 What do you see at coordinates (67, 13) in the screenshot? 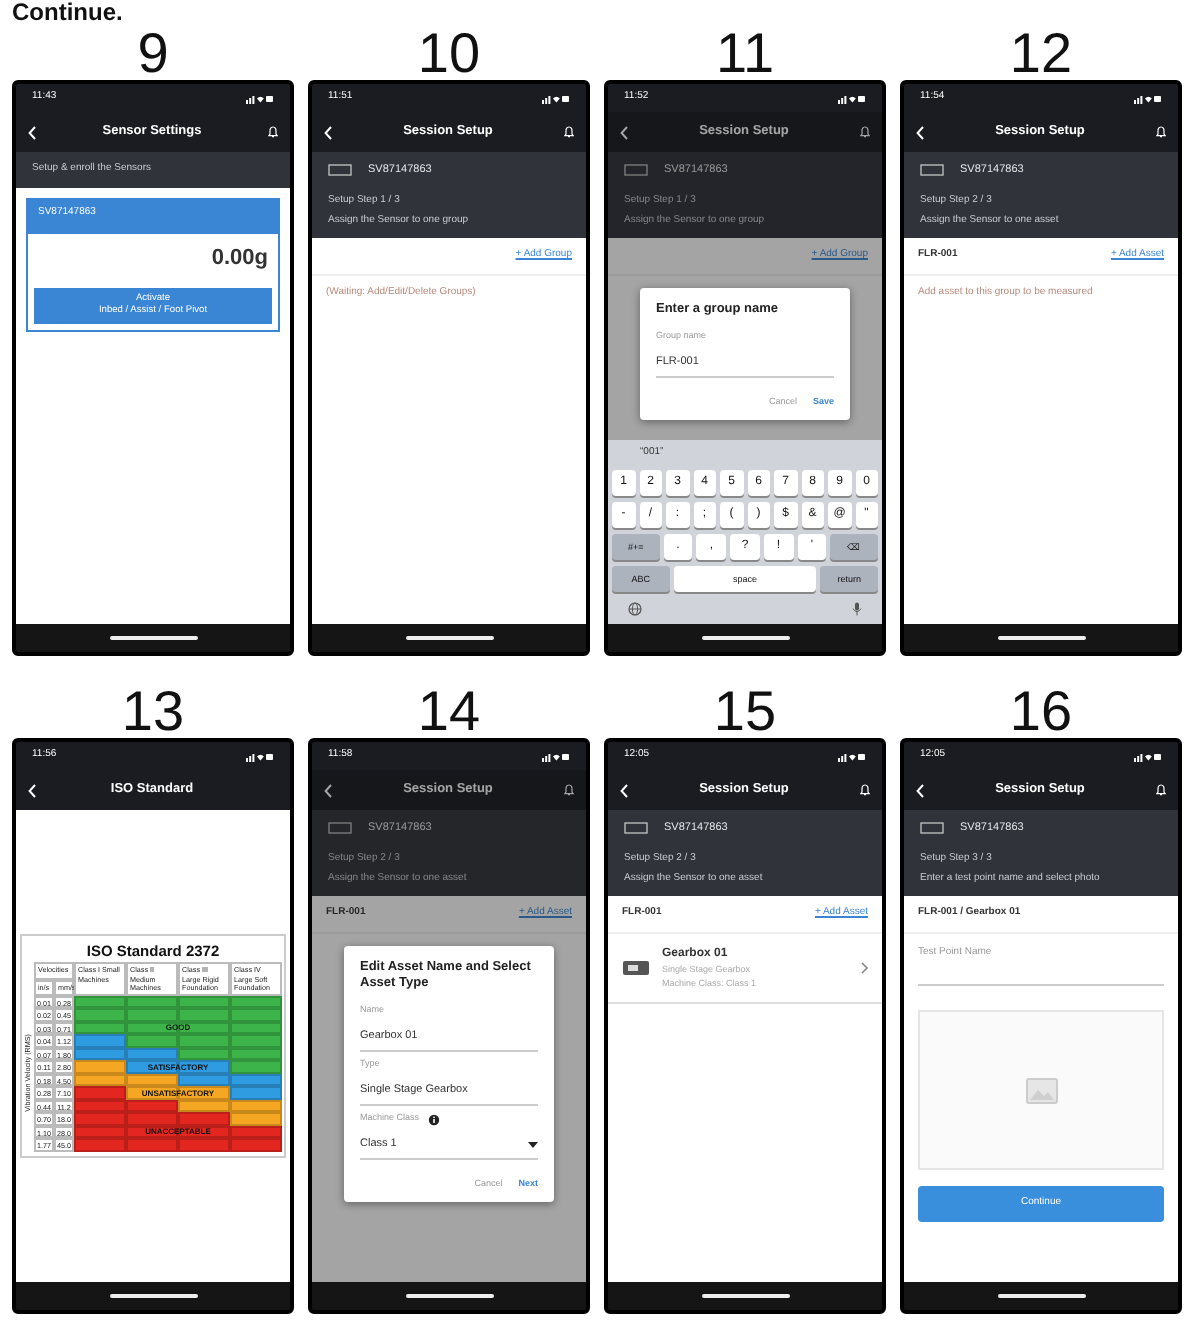
I see `page-heading: Continue.` at bounding box center [67, 13].